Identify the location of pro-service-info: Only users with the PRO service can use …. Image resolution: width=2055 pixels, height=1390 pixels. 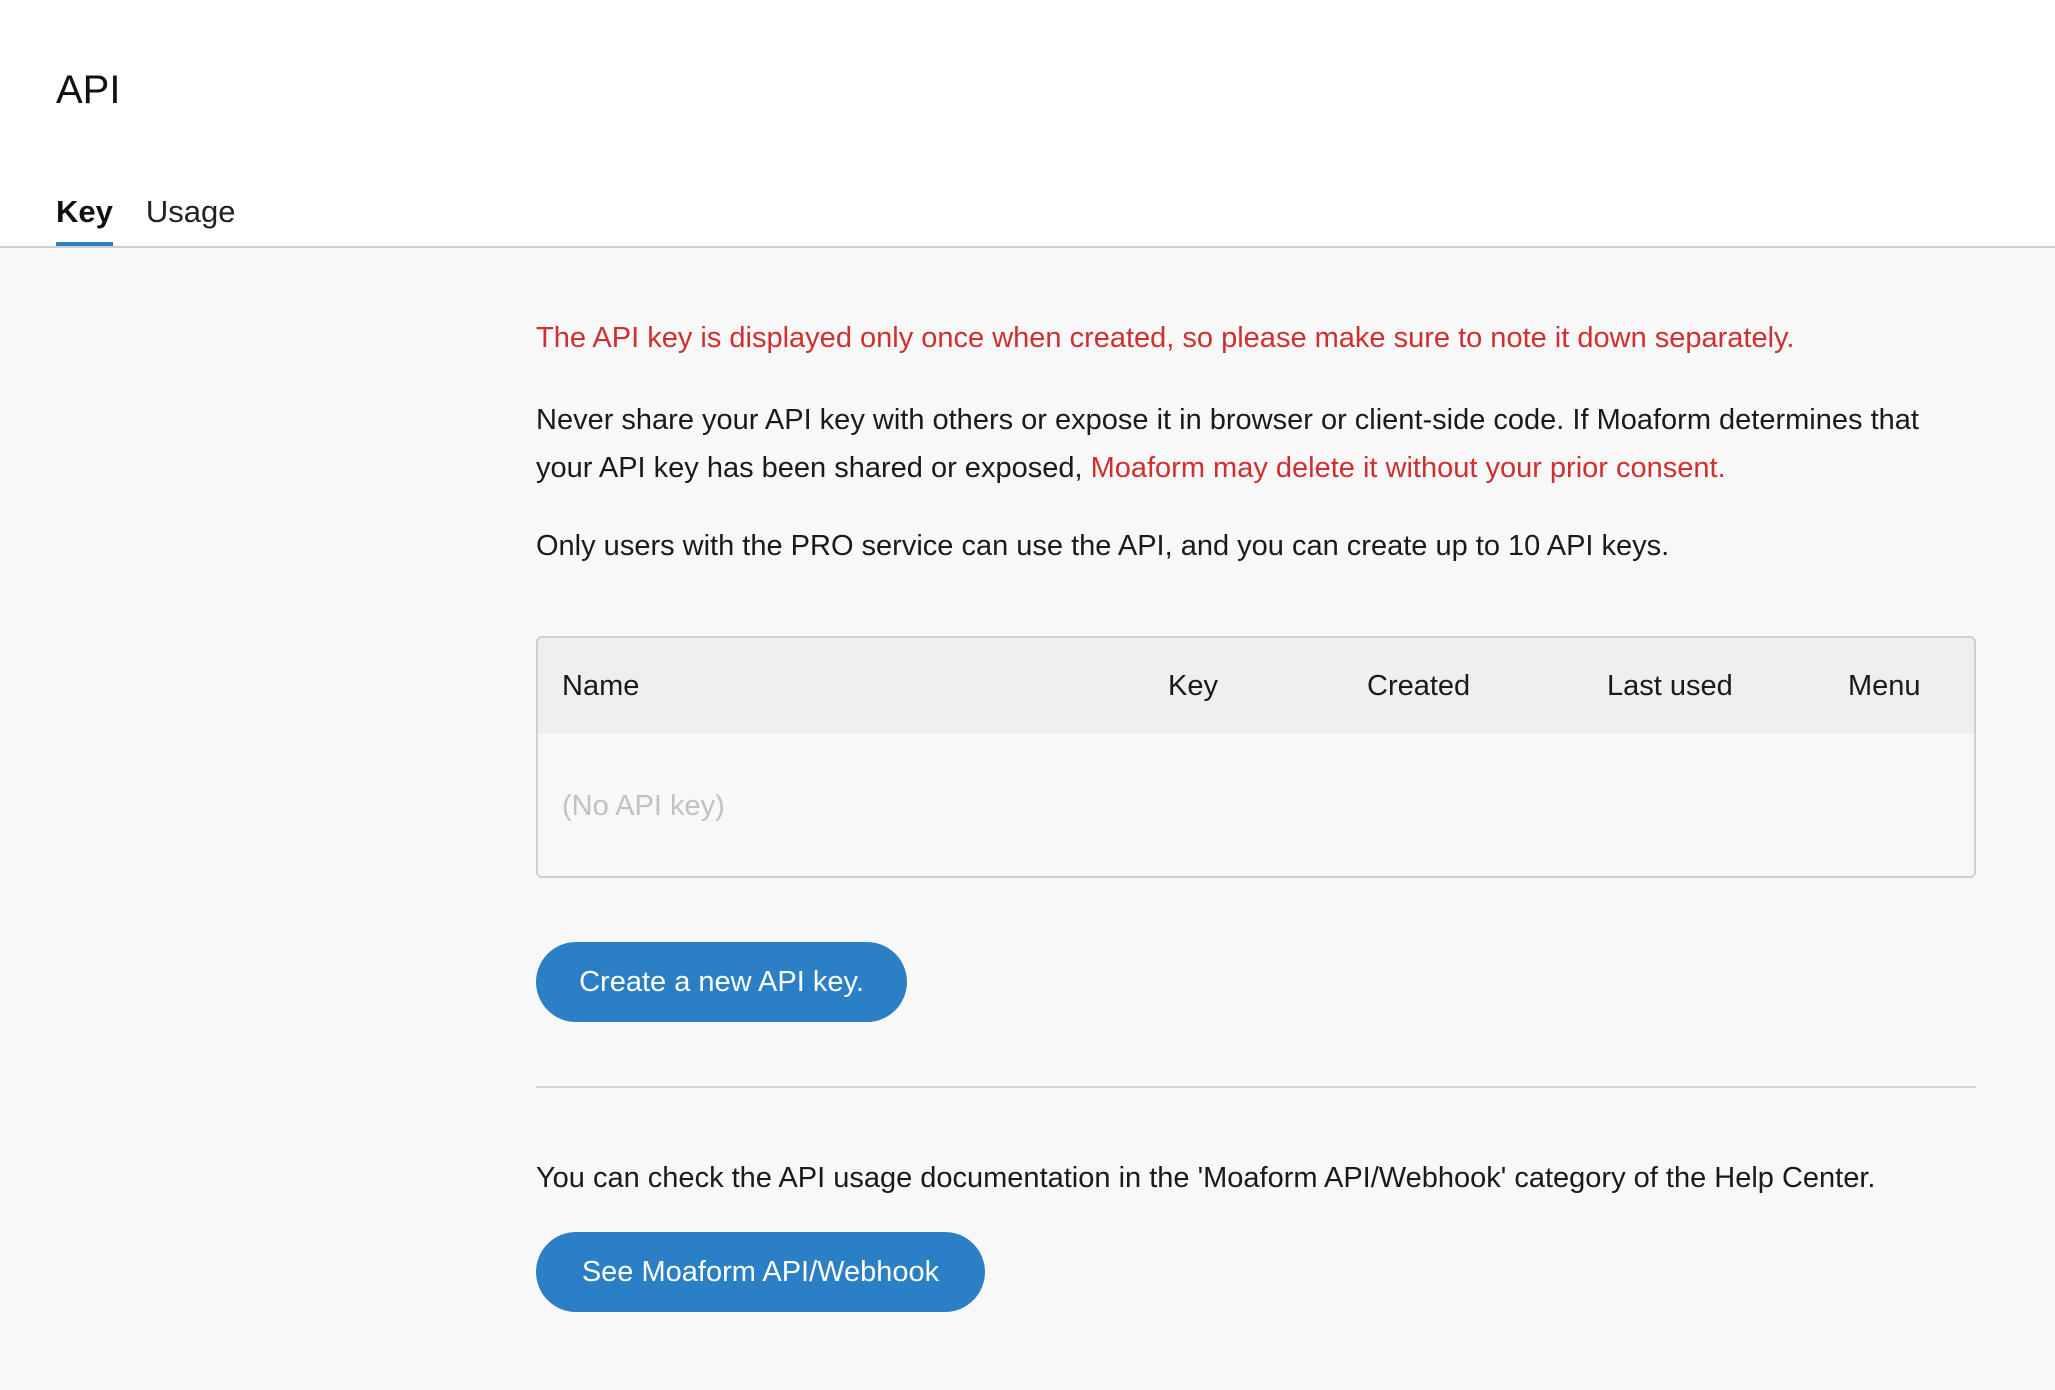
(1103, 546).